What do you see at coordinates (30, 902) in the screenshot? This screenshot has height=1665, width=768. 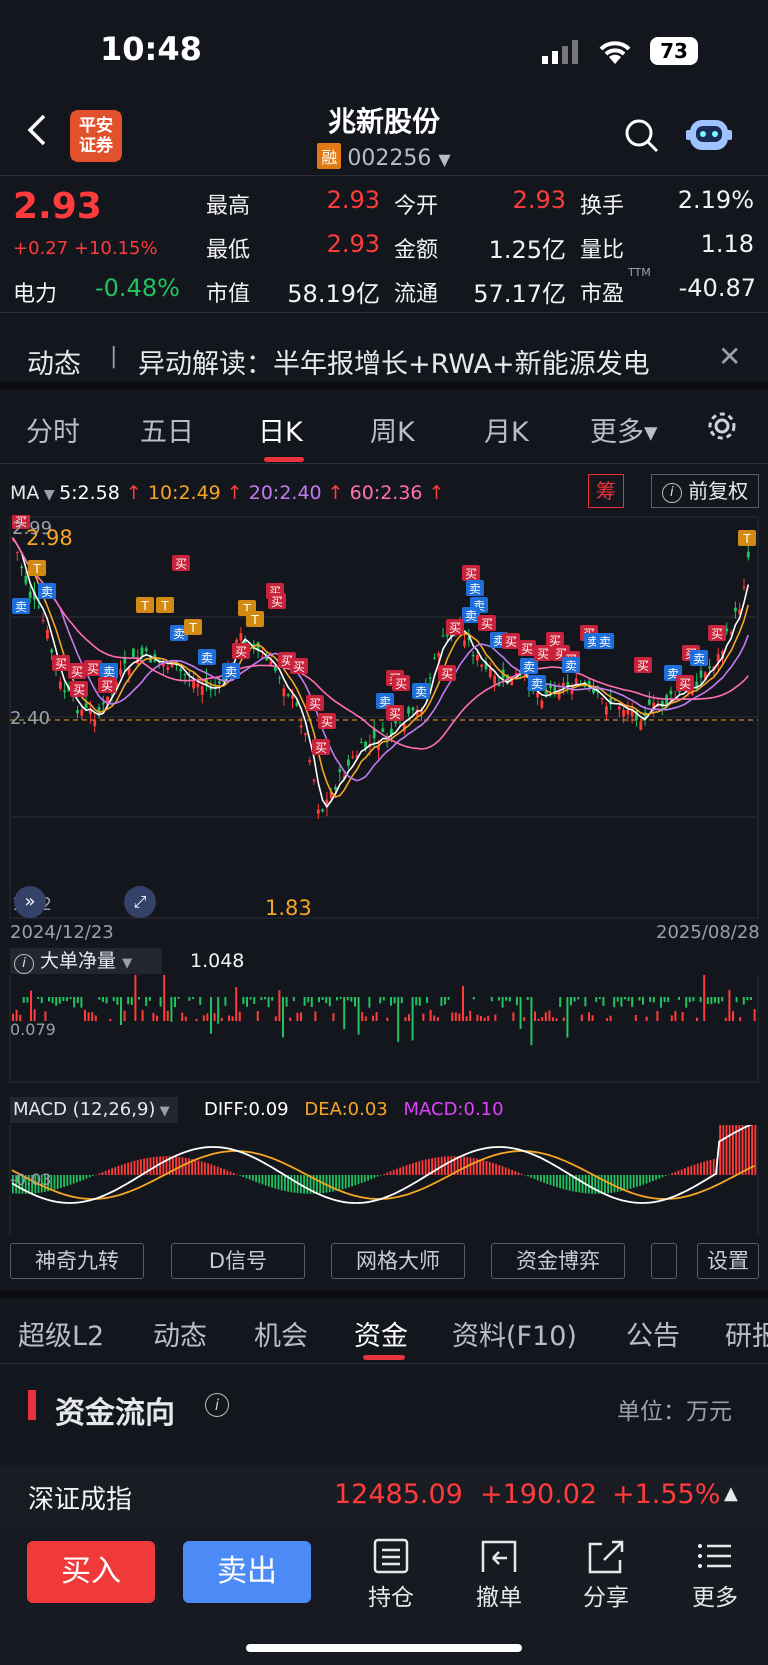 I see `expand-icon: »` at bounding box center [30, 902].